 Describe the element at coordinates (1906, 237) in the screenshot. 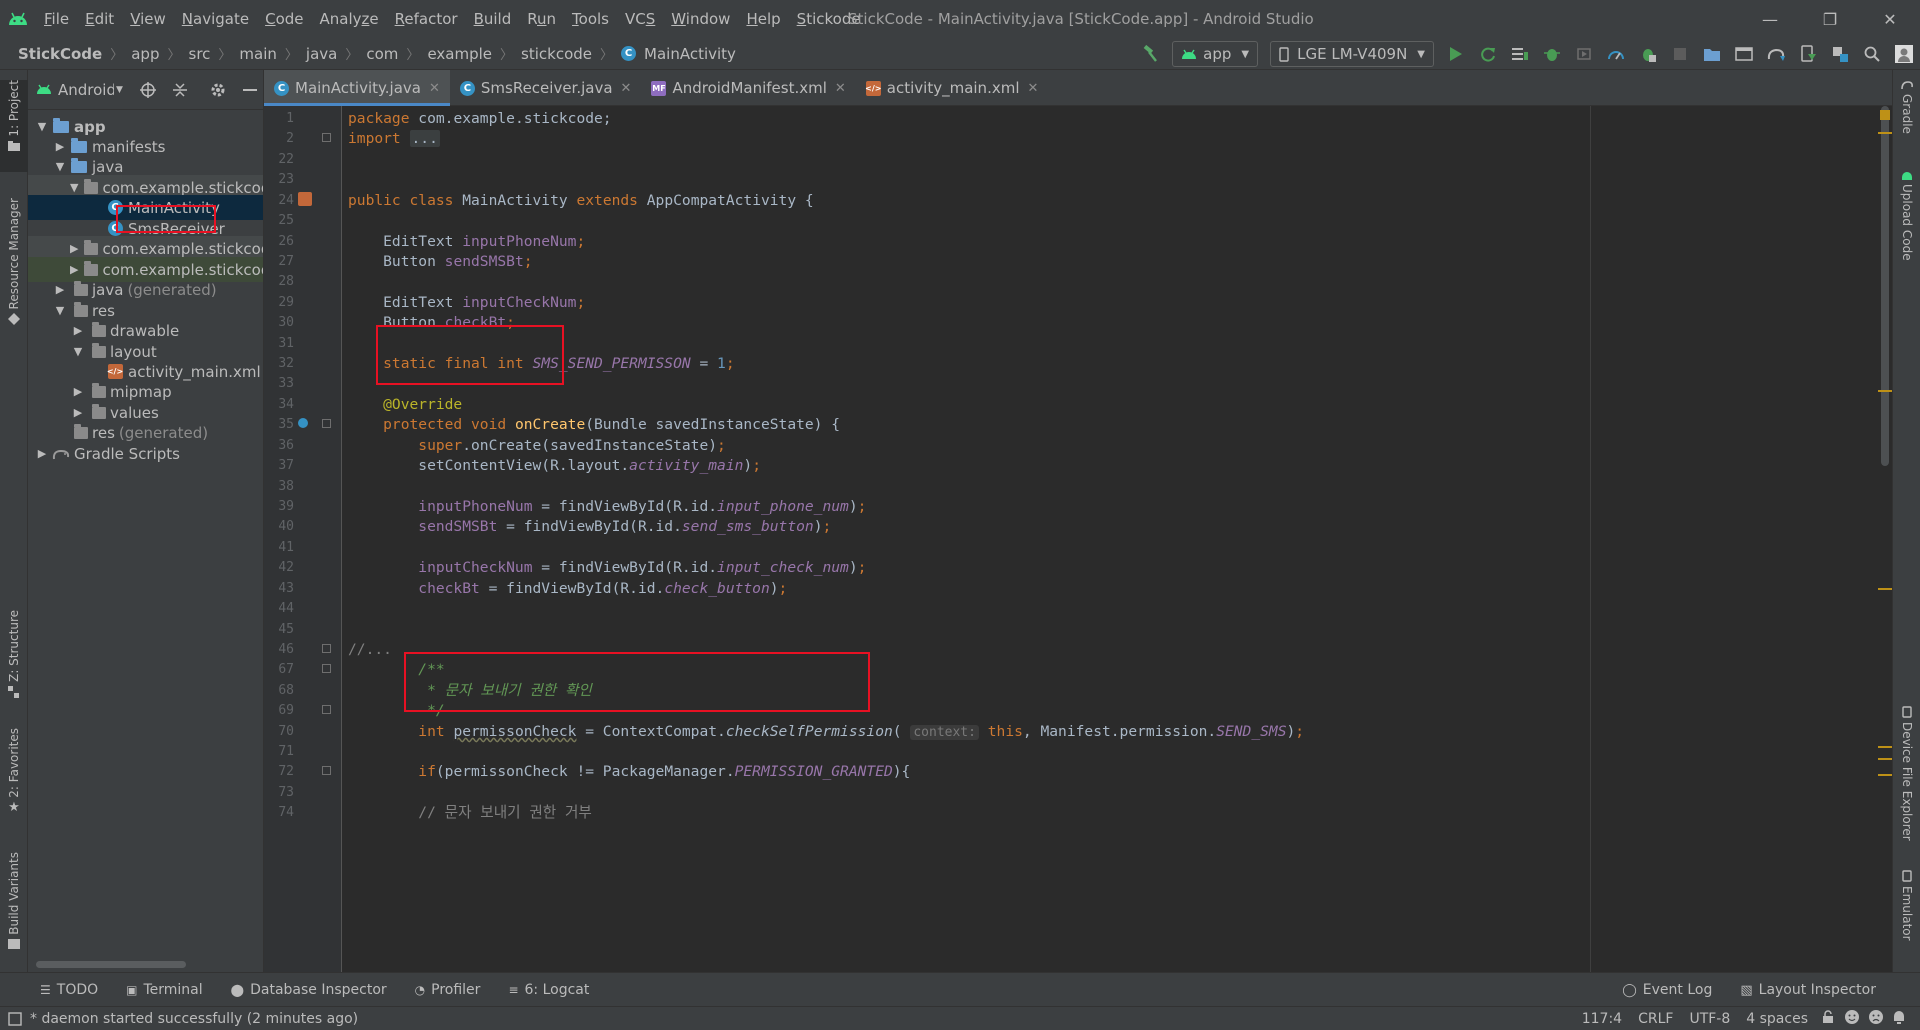

I see `upload-code-tool-tab: Upload Code` at that location.